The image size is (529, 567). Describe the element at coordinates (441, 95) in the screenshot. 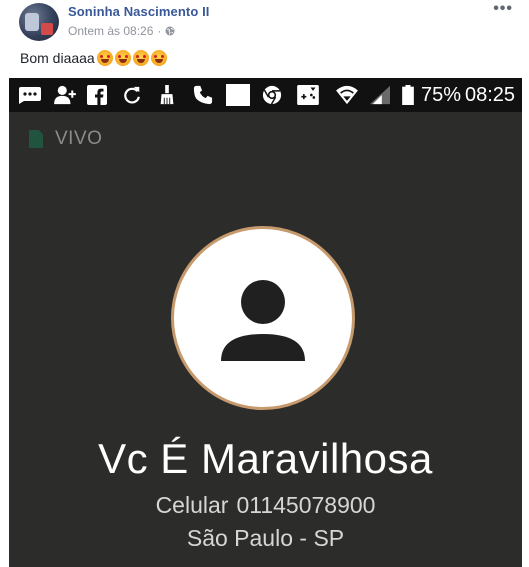

I see `battery-percentage: 75%` at that location.